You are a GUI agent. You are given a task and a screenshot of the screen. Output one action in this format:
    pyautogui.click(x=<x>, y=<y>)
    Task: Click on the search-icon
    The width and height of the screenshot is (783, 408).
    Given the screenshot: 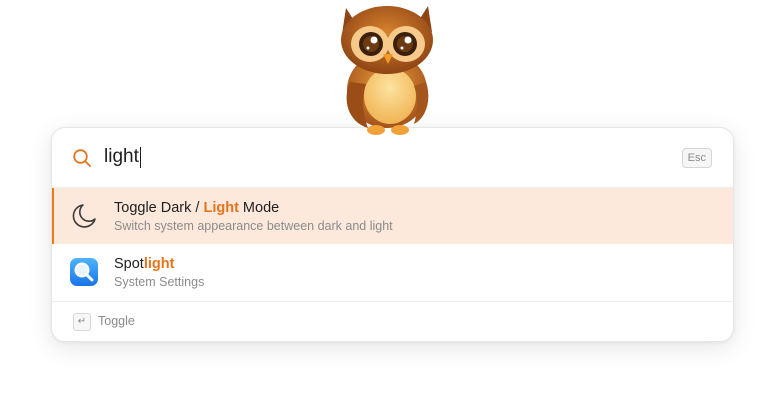 What is the action you would take?
    pyautogui.click(x=82, y=158)
    